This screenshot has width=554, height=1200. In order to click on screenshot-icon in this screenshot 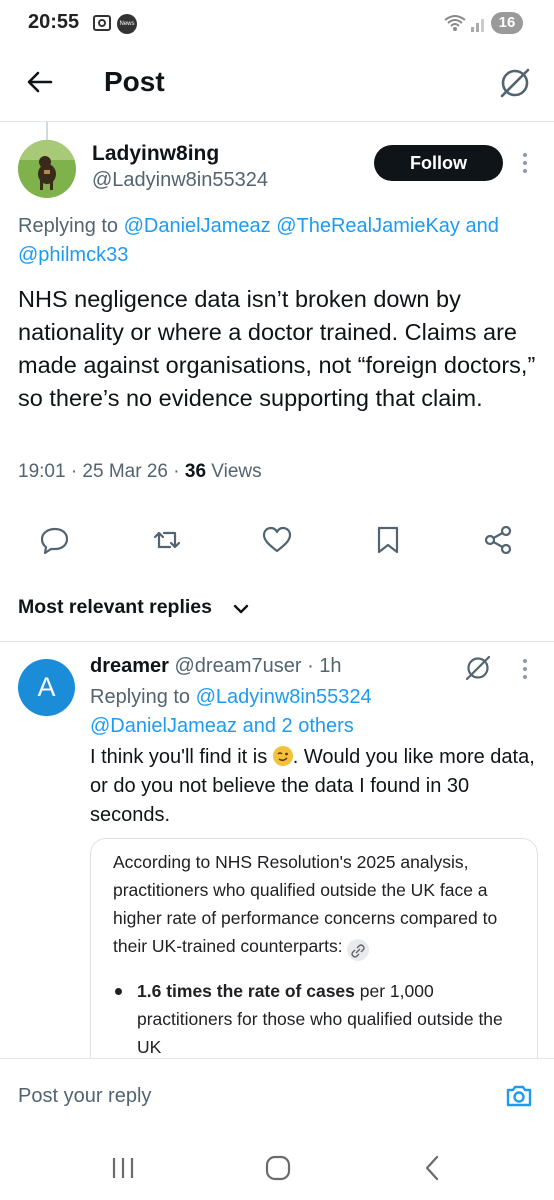, I will do `click(102, 23)`.